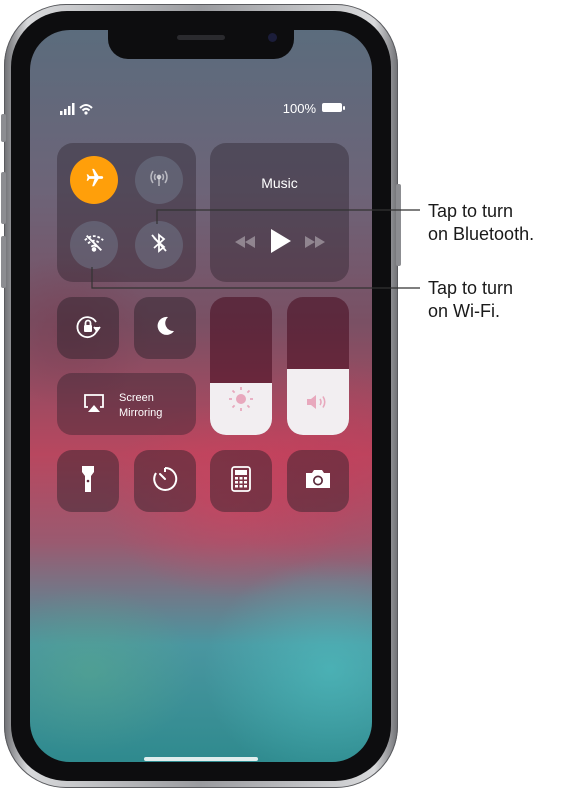  I want to click on bluetooth-callout: Tap to turn on Bluetooth., so click(481, 223).